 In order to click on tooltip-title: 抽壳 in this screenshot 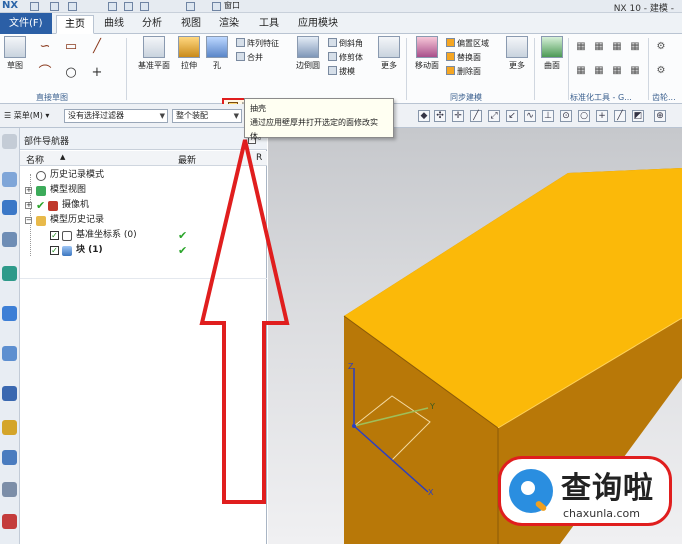, I will do `click(258, 108)`.